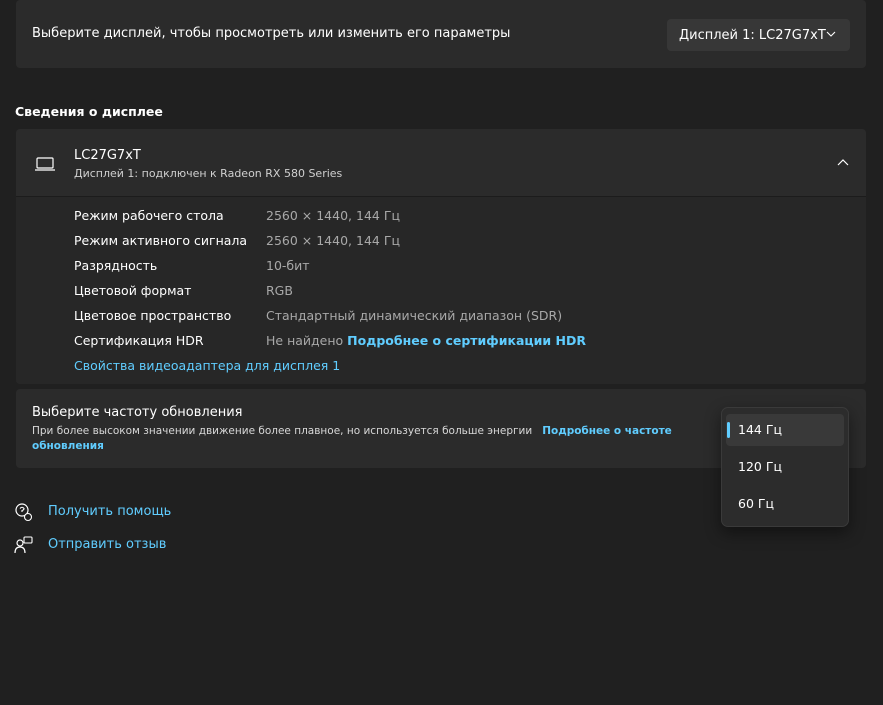  What do you see at coordinates (133, 290) in the screenshot?
I see `detail-label: Цветовой формат` at bounding box center [133, 290].